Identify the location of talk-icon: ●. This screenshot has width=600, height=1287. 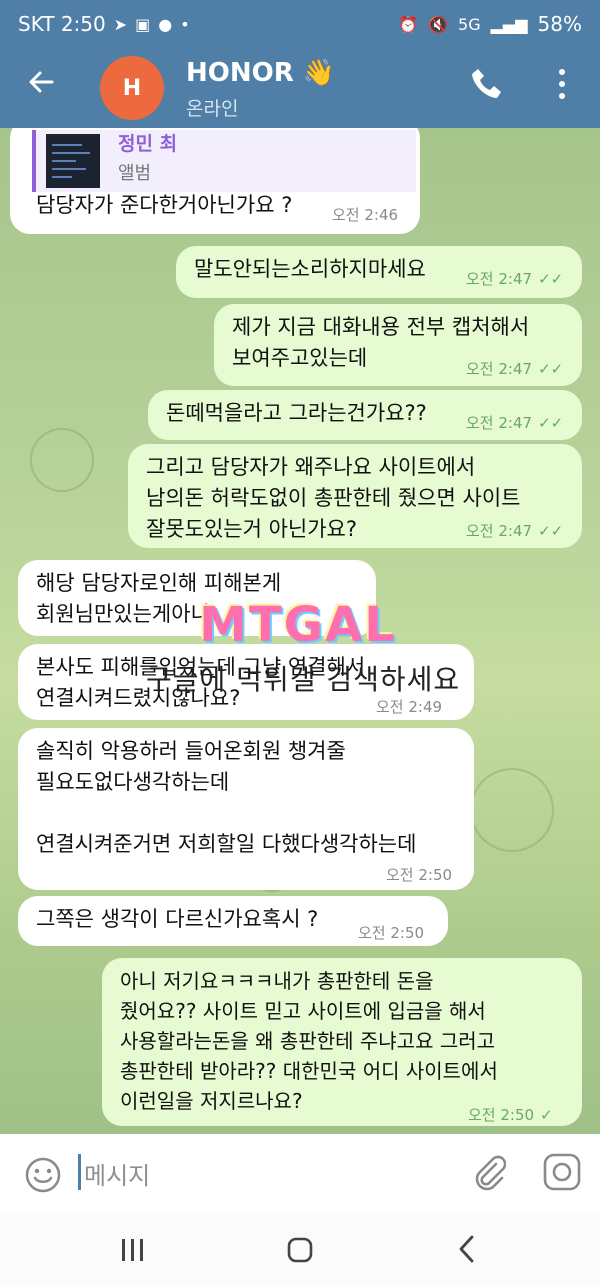
(165, 24).